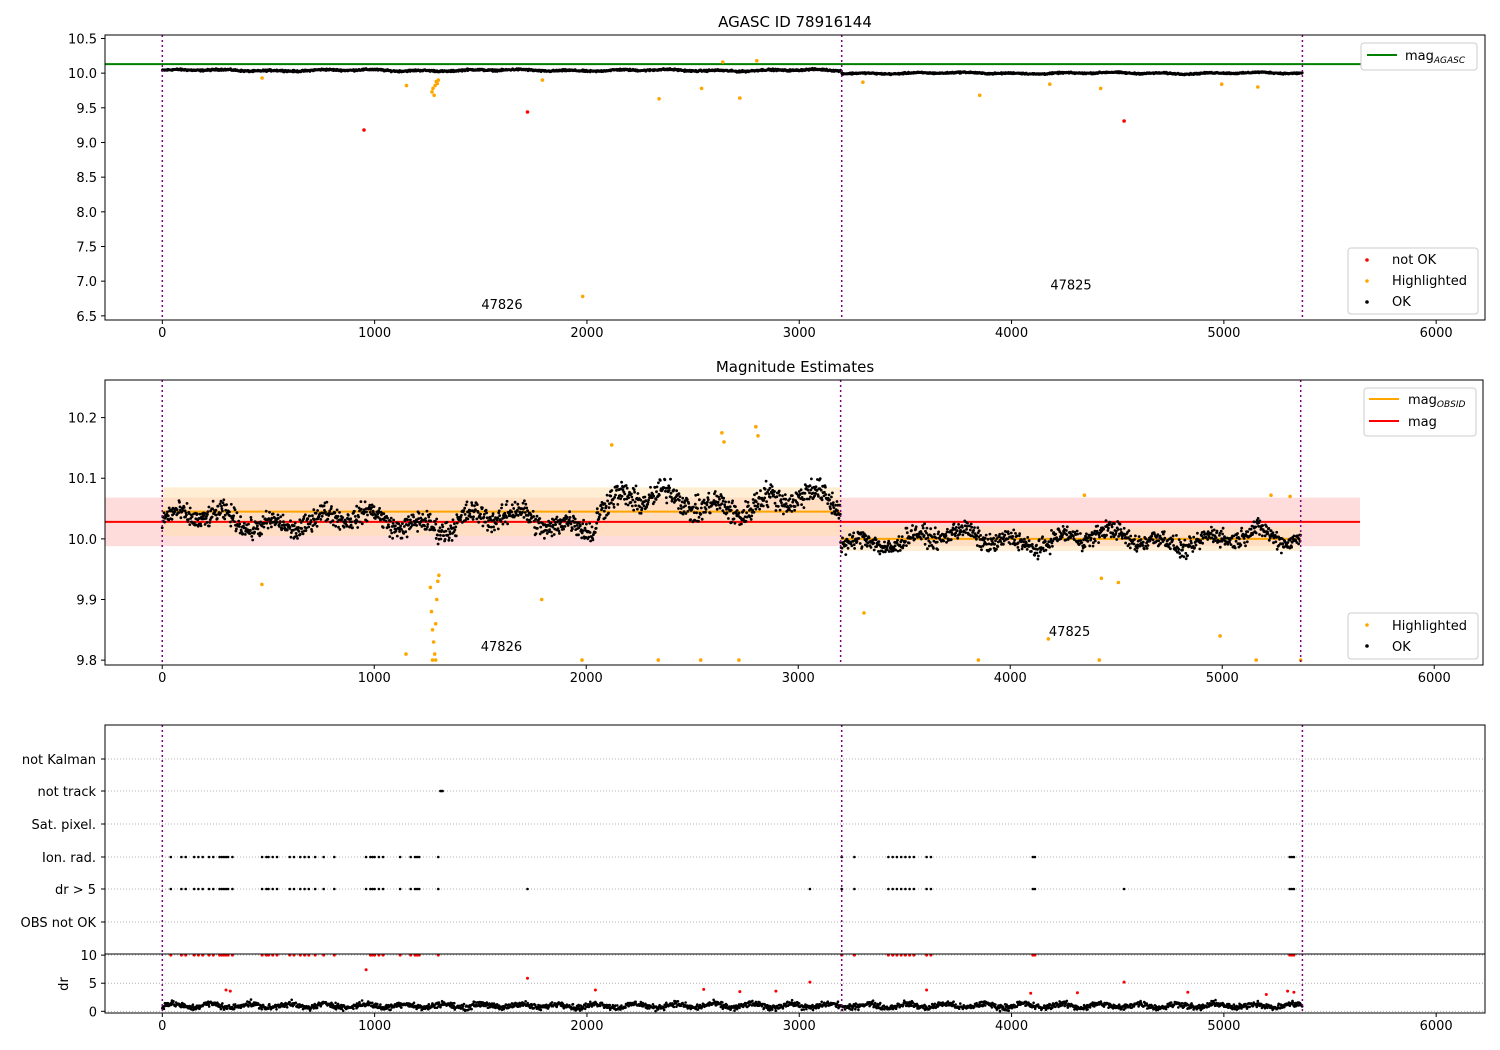 The image size is (1500, 1050). Describe the element at coordinates (1088, 541) in the screenshot. I see `panel-2-ok-point-1986` at that location.